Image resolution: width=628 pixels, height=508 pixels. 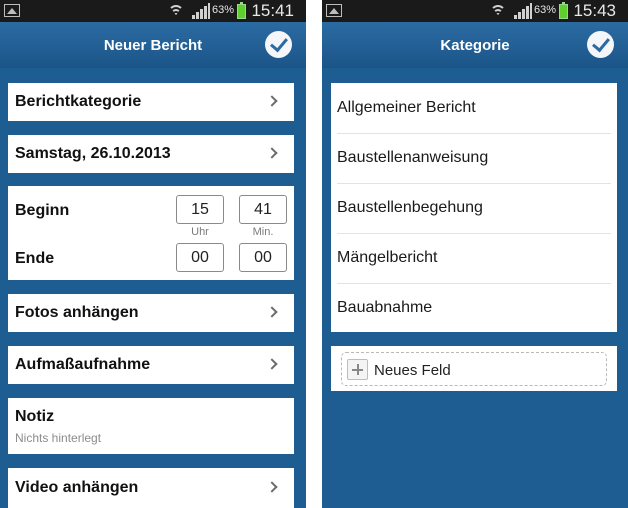 I want to click on plus-icon, so click(x=357, y=369).